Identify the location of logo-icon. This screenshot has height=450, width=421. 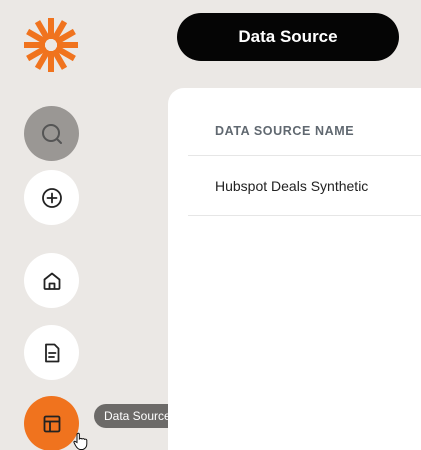
(51, 45).